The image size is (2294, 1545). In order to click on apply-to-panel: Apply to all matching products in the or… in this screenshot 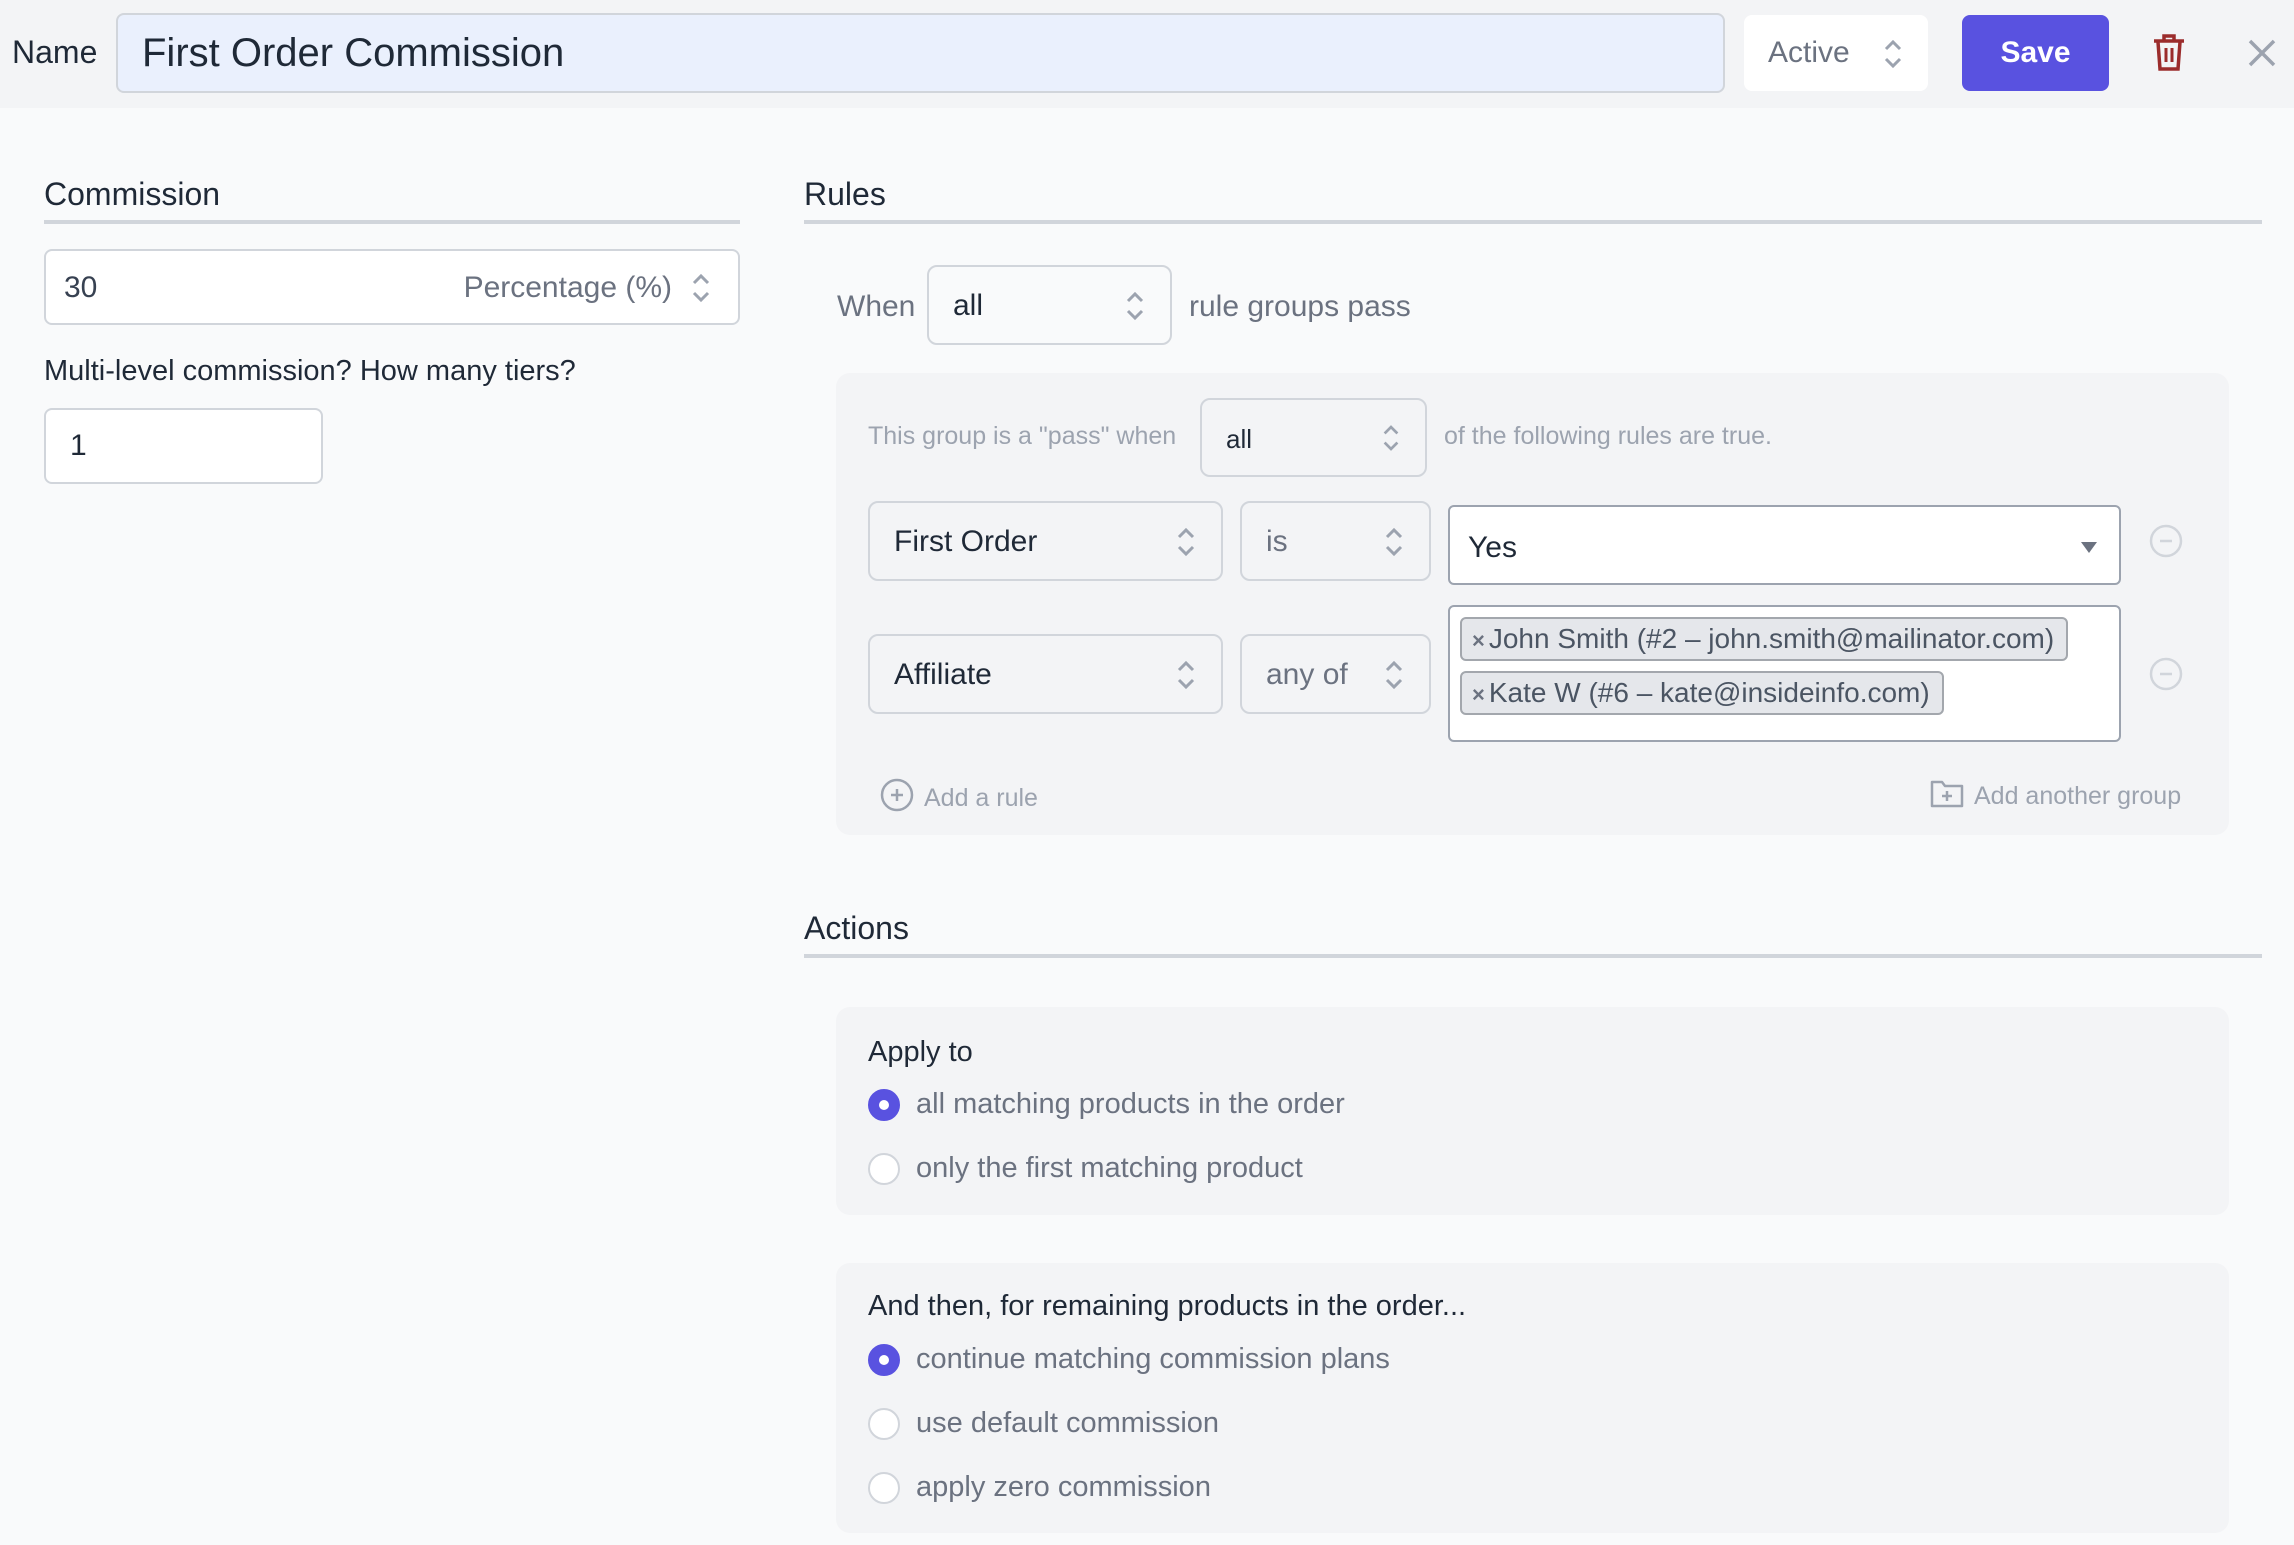, I will do `click(1532, 1111)`.